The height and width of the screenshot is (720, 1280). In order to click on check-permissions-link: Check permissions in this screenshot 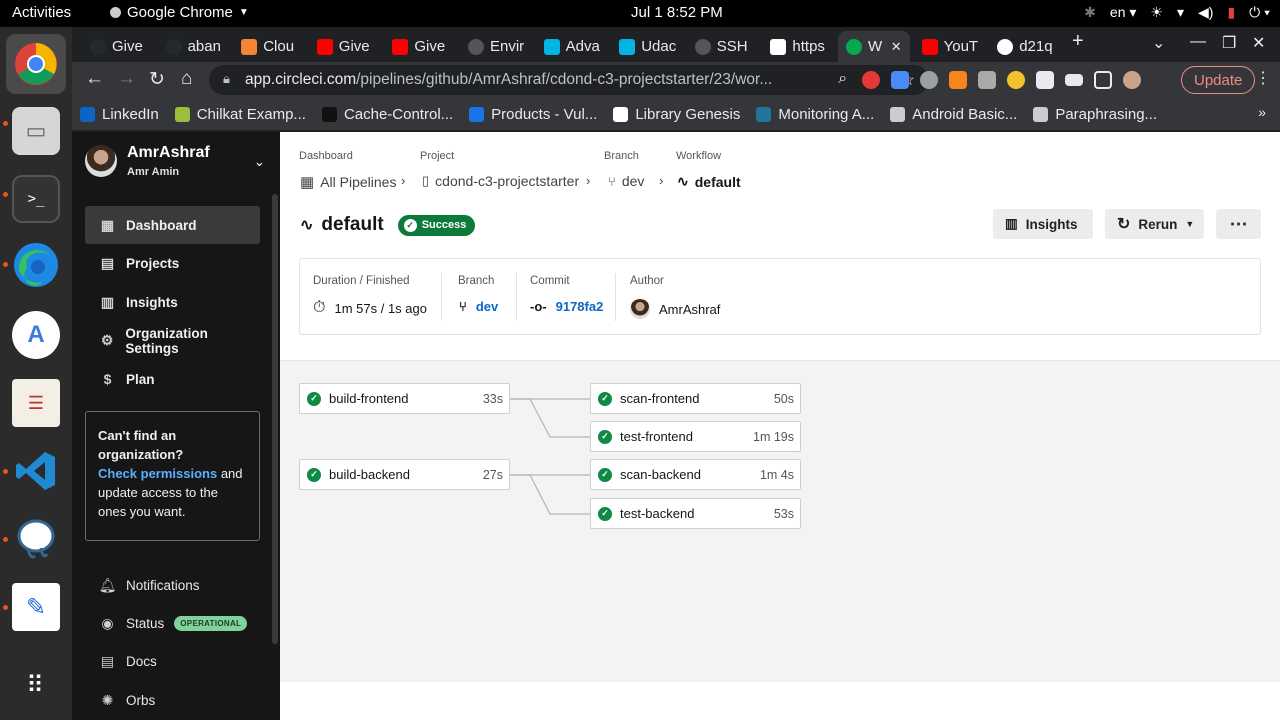, I will do `click(157, 473)`.